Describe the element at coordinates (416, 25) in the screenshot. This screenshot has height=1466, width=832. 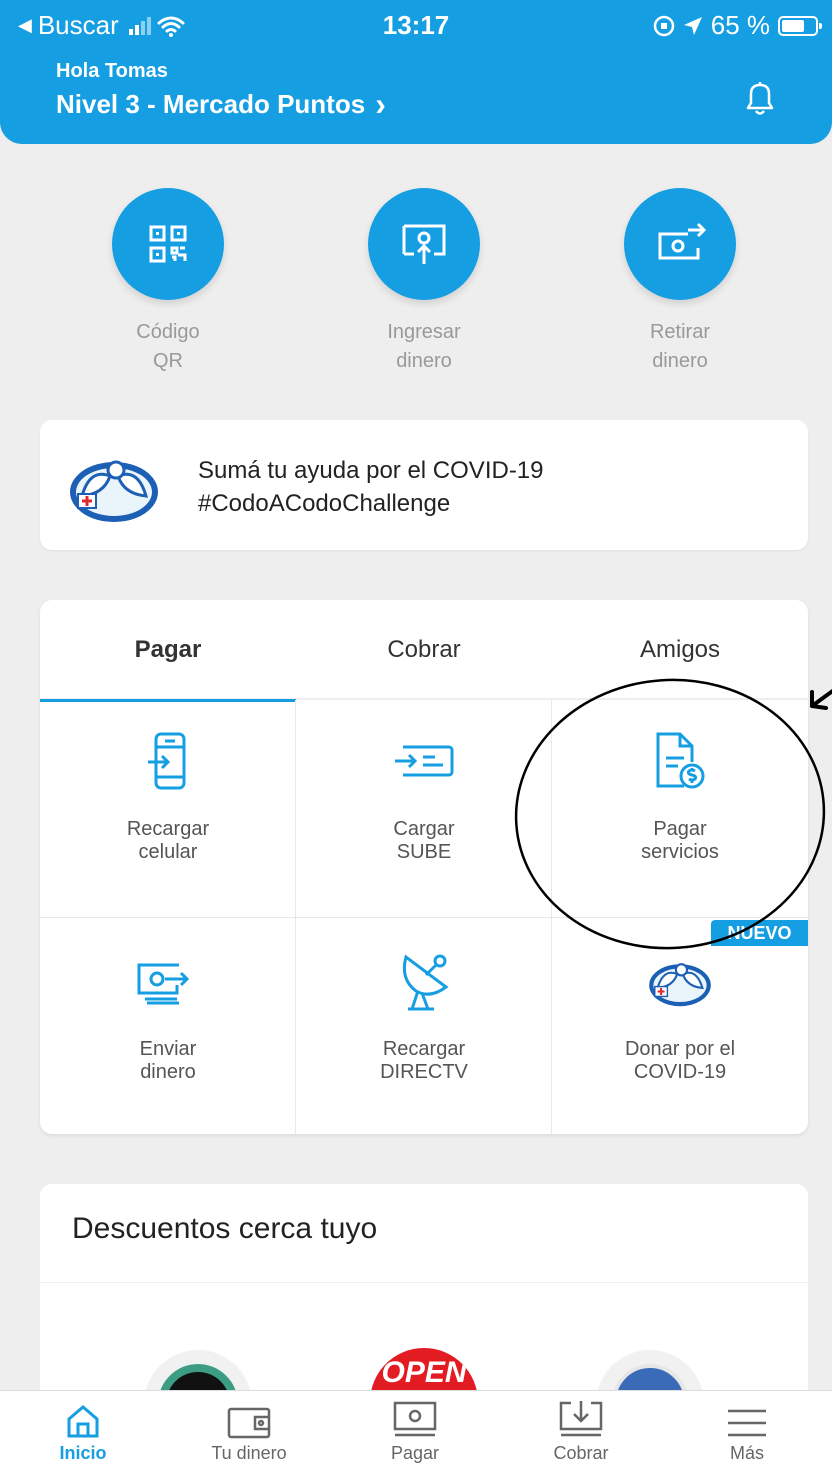
I see `status-bar: ◀ Buscar 13:17 65 %` at that location.